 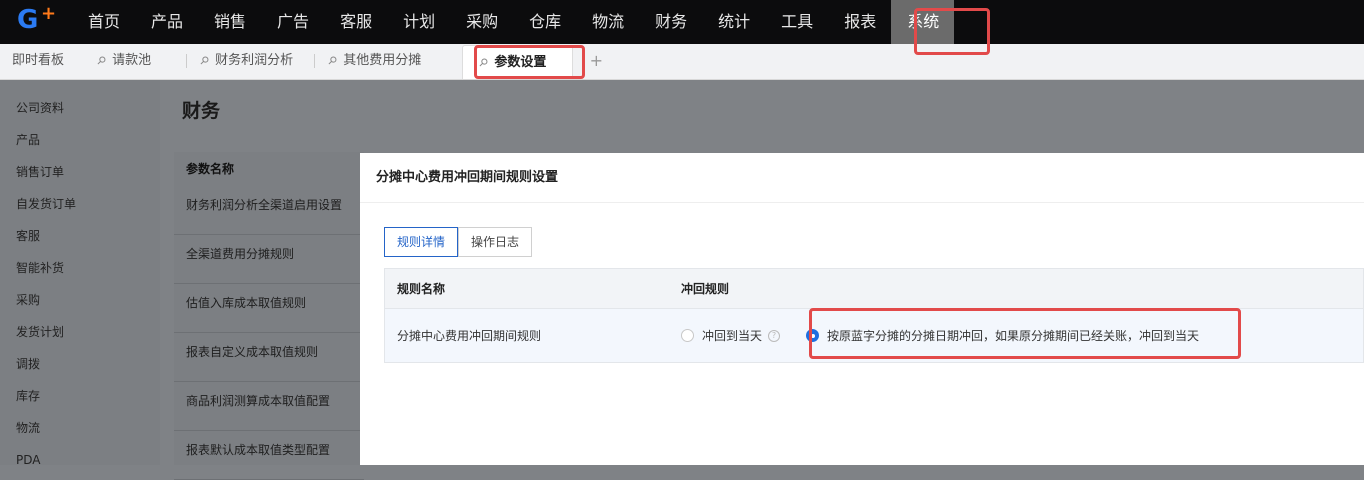 I want to click on column-header-reversal-rule: 冲回规则, so click(x=705, y=289).